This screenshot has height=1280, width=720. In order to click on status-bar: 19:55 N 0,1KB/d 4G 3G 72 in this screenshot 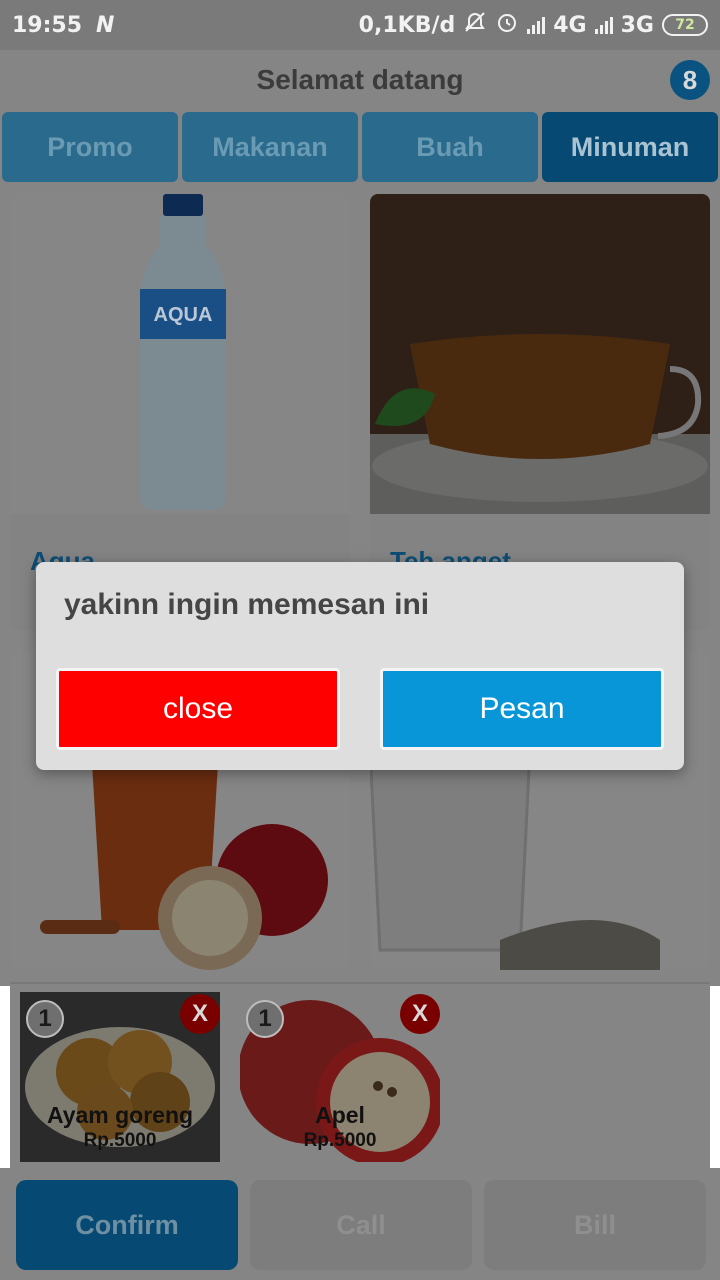, I will do `click(360, 25)`.